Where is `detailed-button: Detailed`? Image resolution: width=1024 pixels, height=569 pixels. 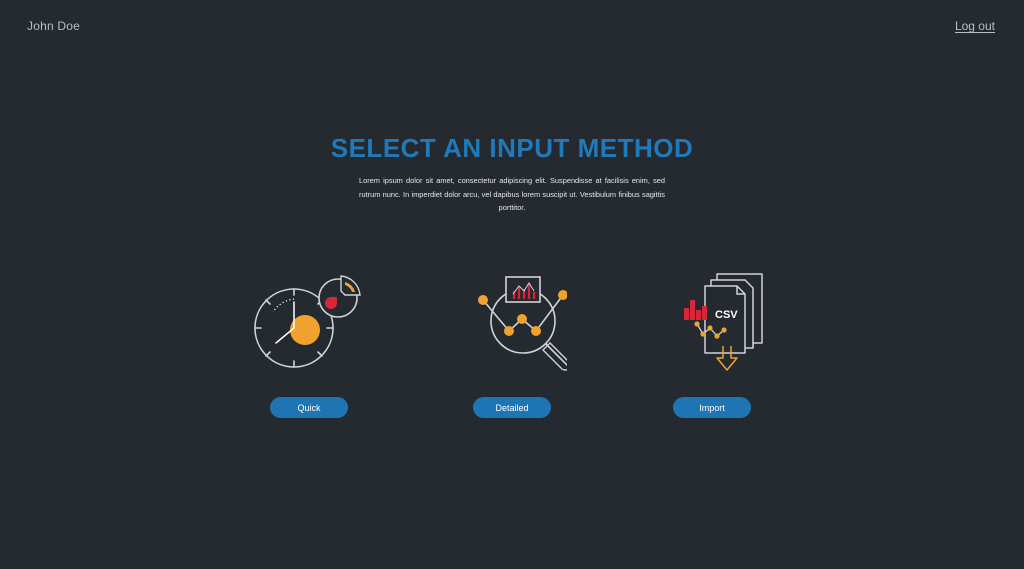
detailed-button: Detailed is located at coordinates (512, 407).